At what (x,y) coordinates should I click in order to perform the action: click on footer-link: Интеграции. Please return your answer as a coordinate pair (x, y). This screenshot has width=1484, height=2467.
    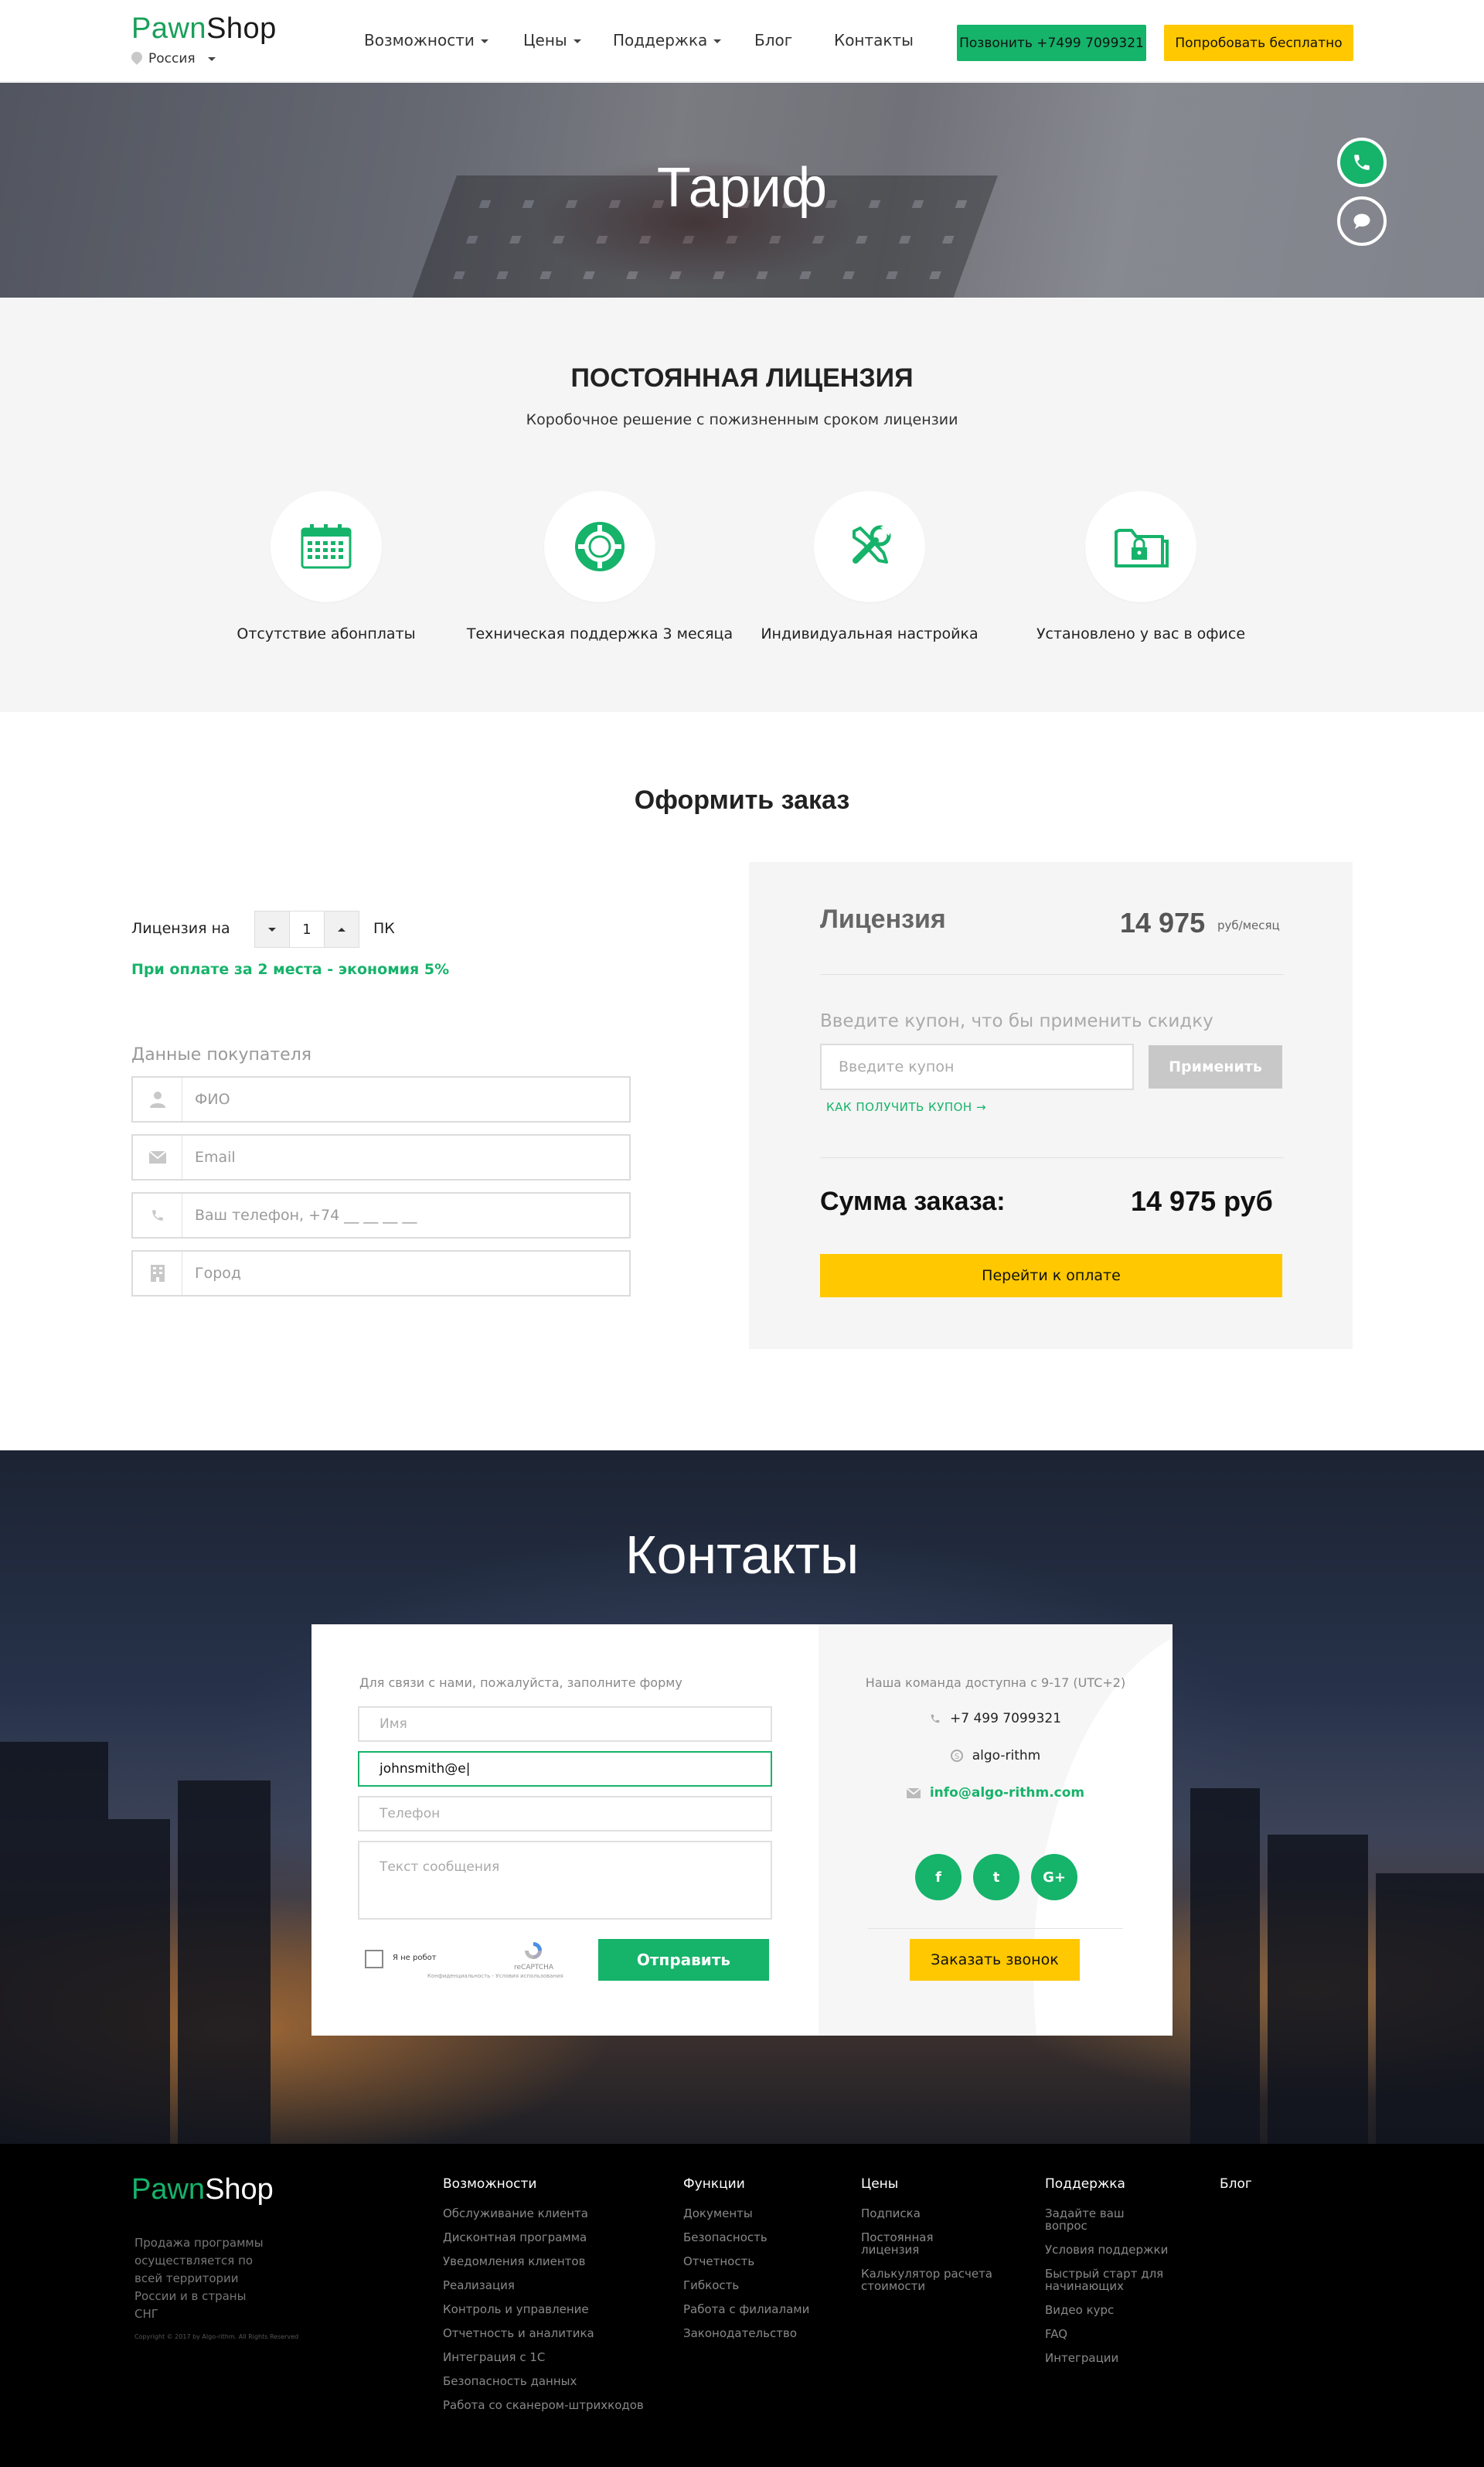
    Looking at the image, I should click on (1107, 2358).